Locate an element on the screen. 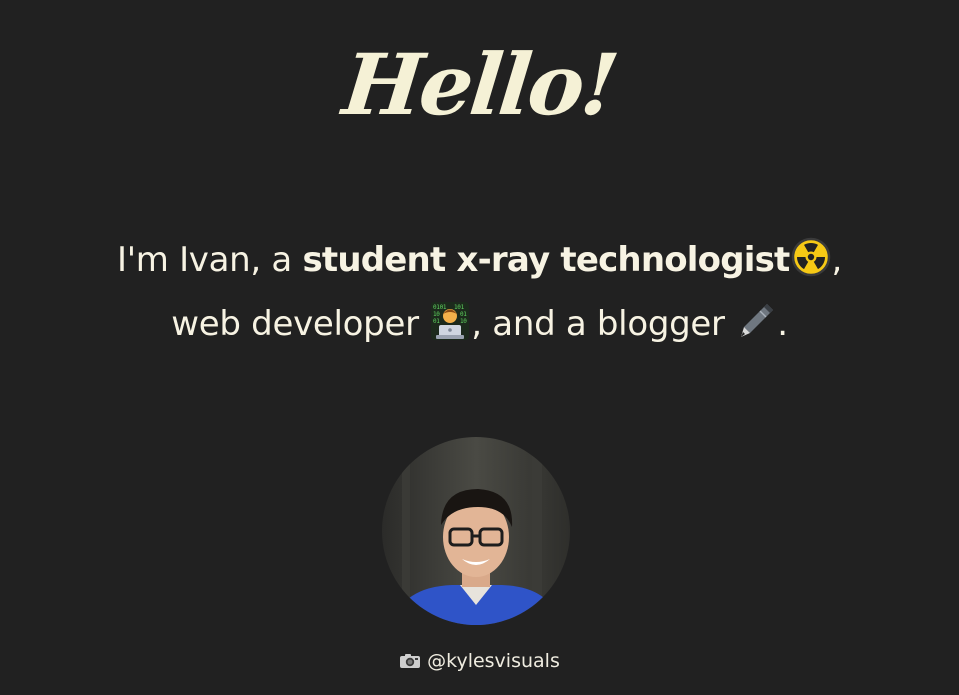 This screenshot has height=695, width=959. intro-sep1: , is located at coordinates (837, 260).